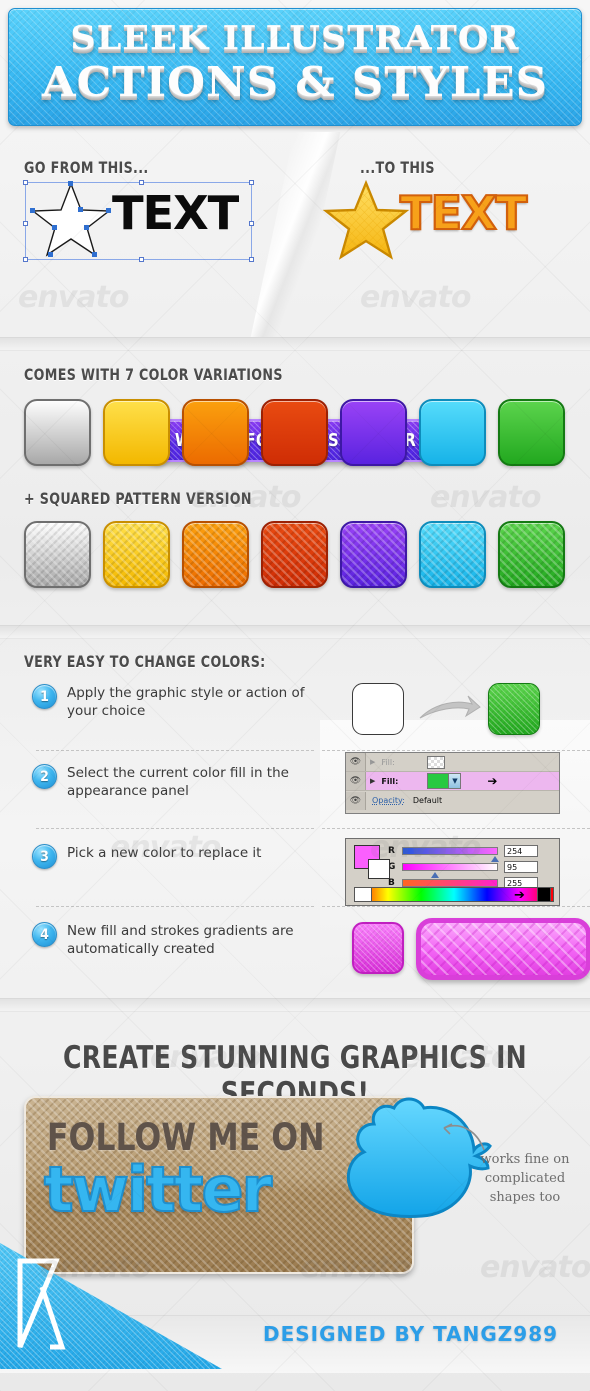  What do you see at coordinates (373, 432) in the screenshot?
I see `swatch-purple` at bounding box center [373, 432].